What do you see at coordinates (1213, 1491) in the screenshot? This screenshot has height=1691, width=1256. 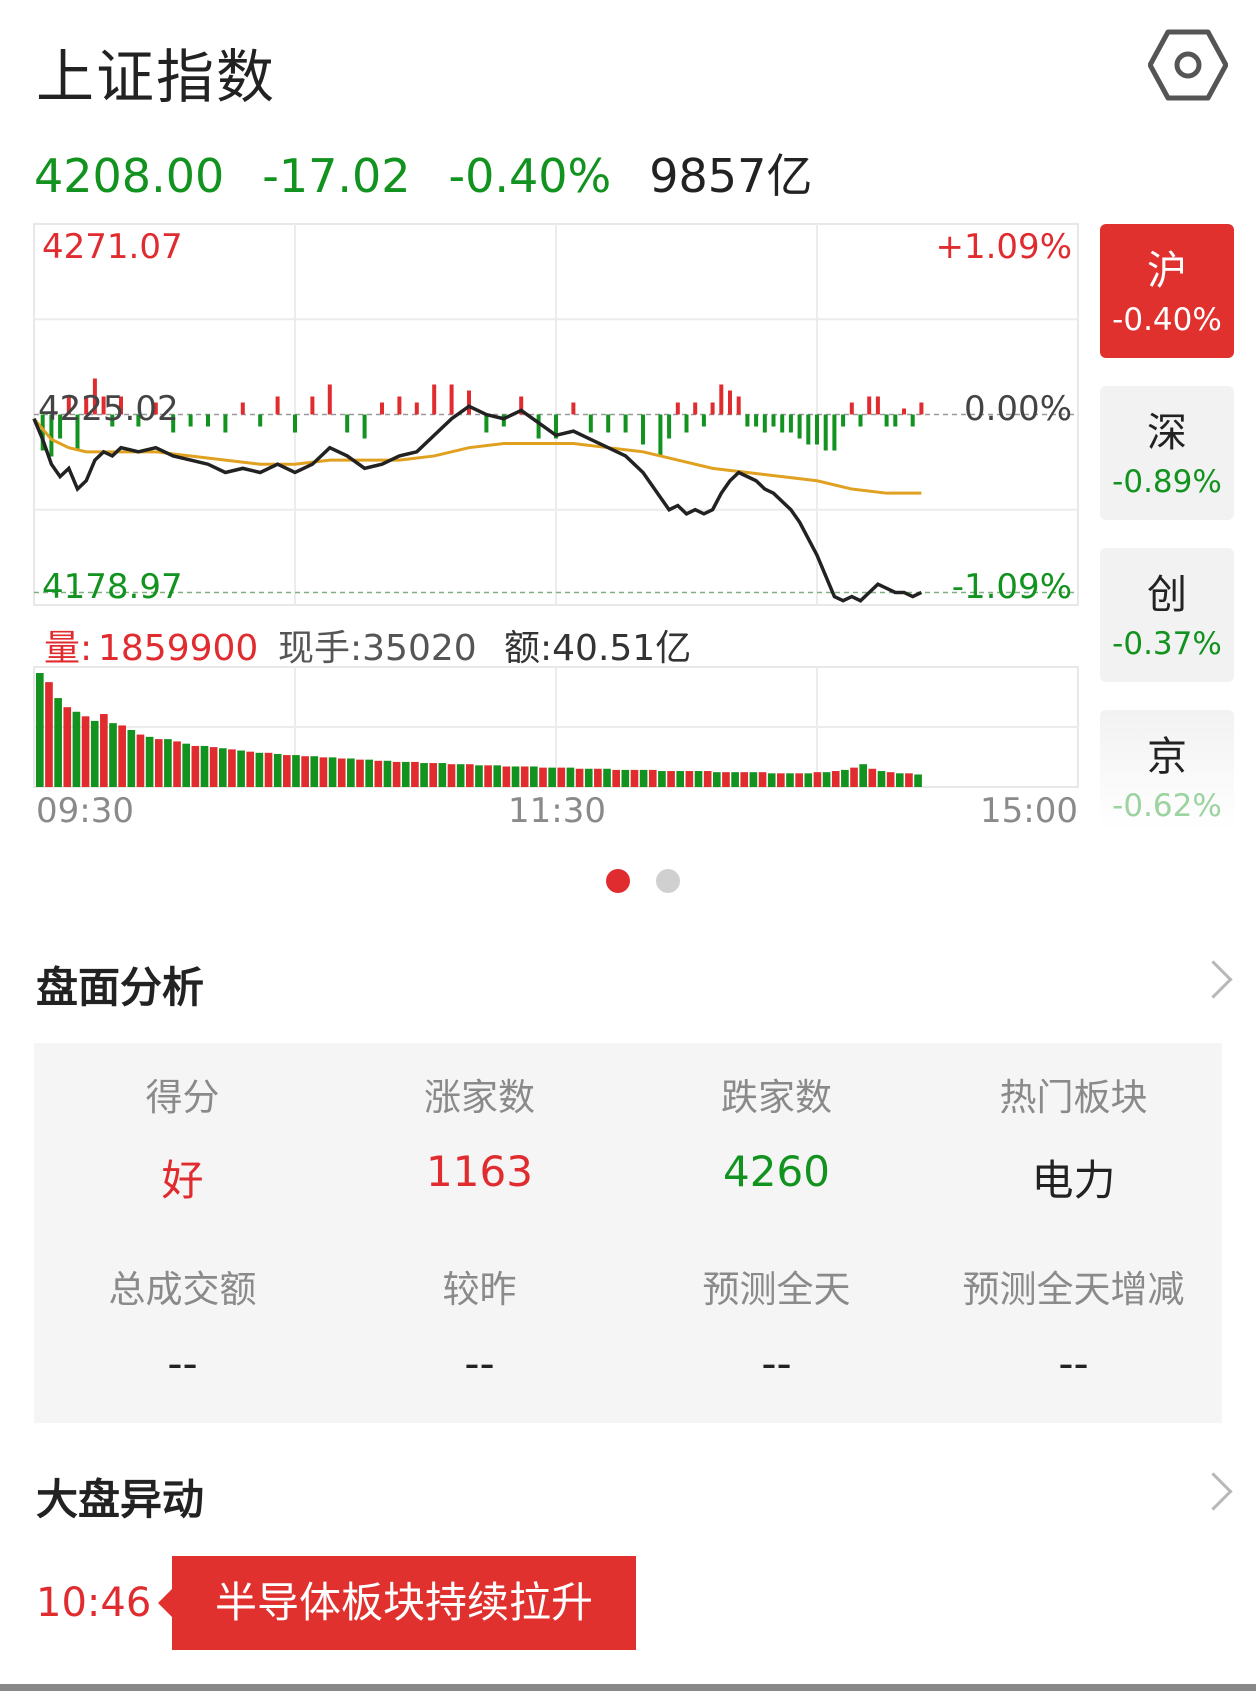 I see `movement-chevron-icon` at bounding box center [1213, 1491].